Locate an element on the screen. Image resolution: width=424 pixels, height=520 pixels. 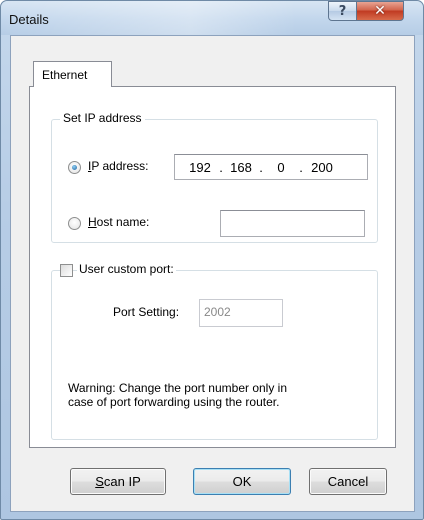
scan-ip-button: Scan IP is located at coordinates (118, 481).